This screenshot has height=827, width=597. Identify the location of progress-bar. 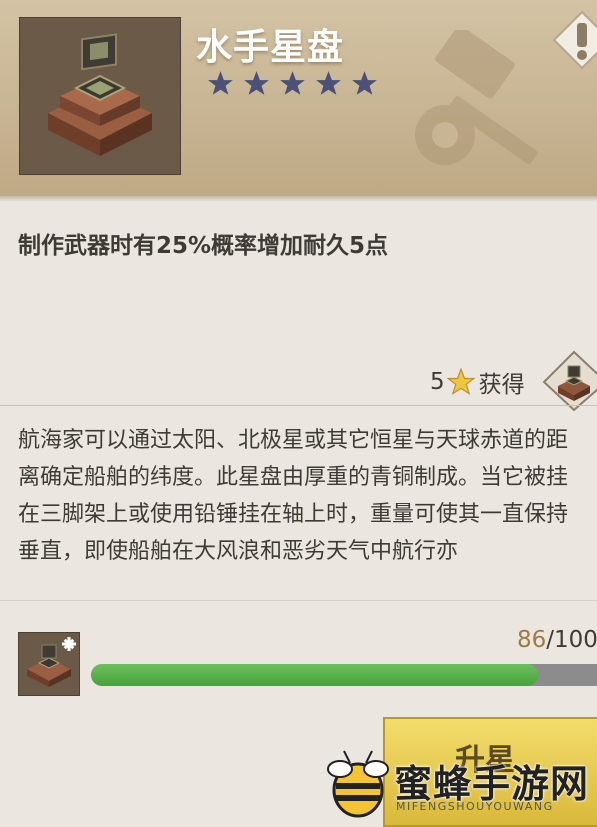
(344, 675).